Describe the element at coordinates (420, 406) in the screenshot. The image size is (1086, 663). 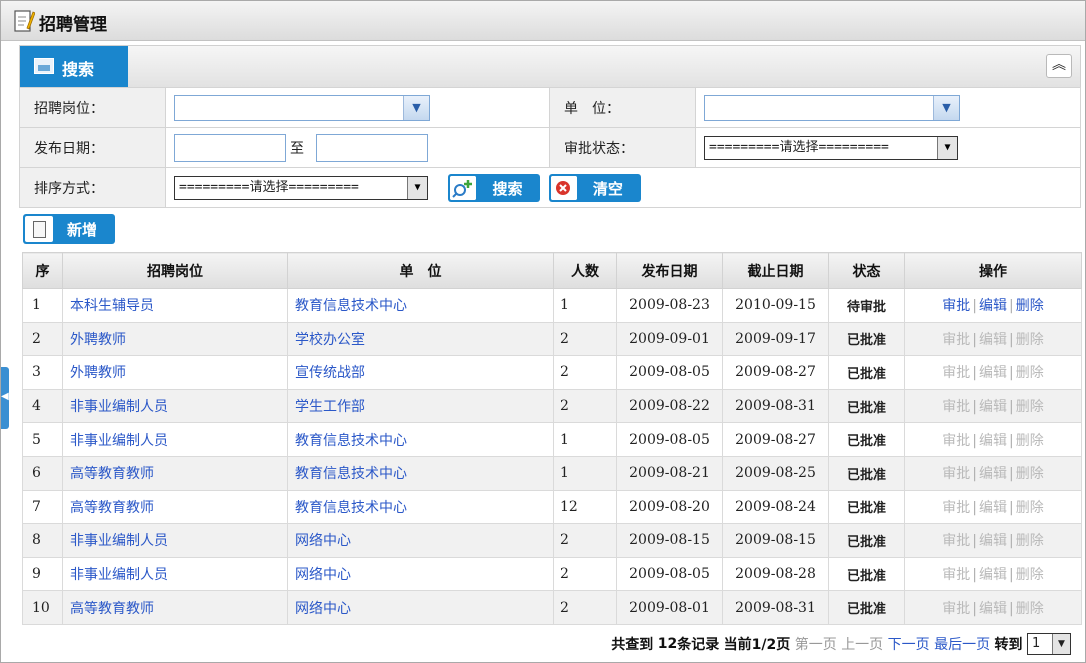
I see `unit-link: 学生工作部` at that location.